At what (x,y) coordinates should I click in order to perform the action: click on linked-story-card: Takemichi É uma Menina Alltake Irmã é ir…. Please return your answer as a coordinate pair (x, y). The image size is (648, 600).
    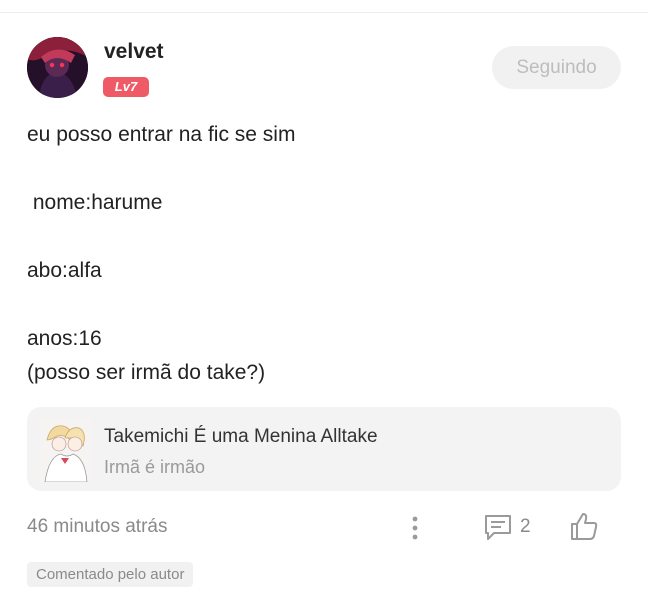
    Looking at the image, I should click on (324, 449).